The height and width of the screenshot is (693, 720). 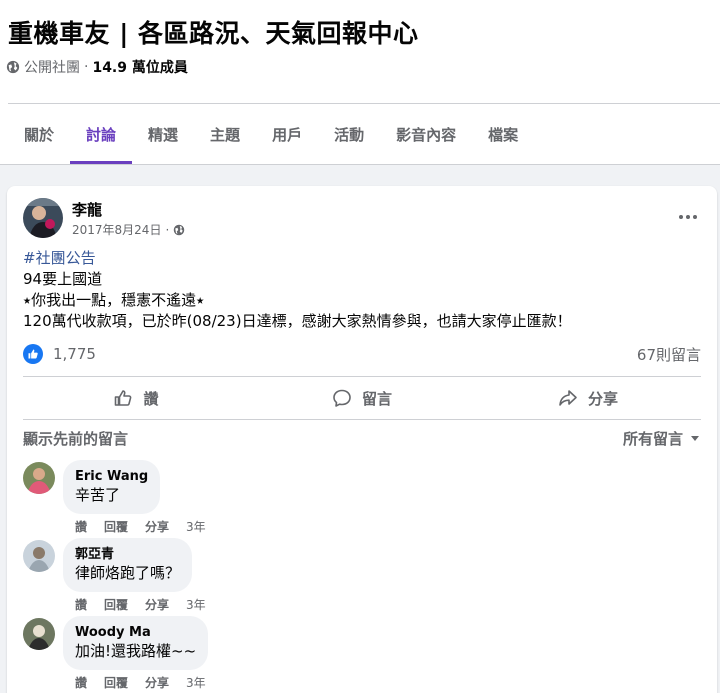 I want to click on tab-events: 活動, so click(x=349, y=134).